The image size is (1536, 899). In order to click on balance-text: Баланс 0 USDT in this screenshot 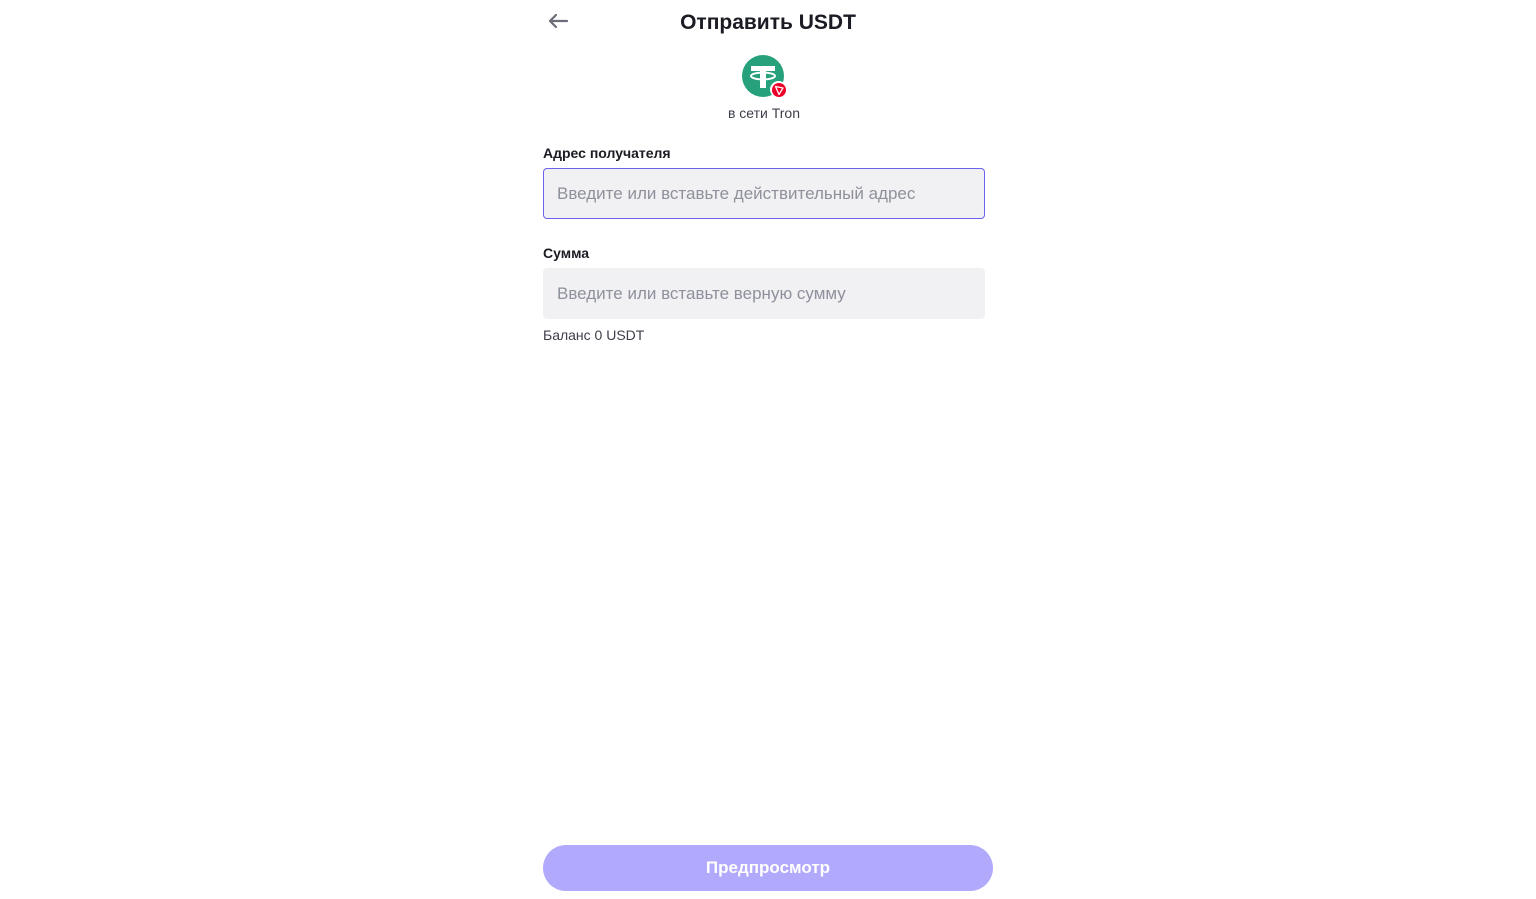, I will do `click(594, 335)`.